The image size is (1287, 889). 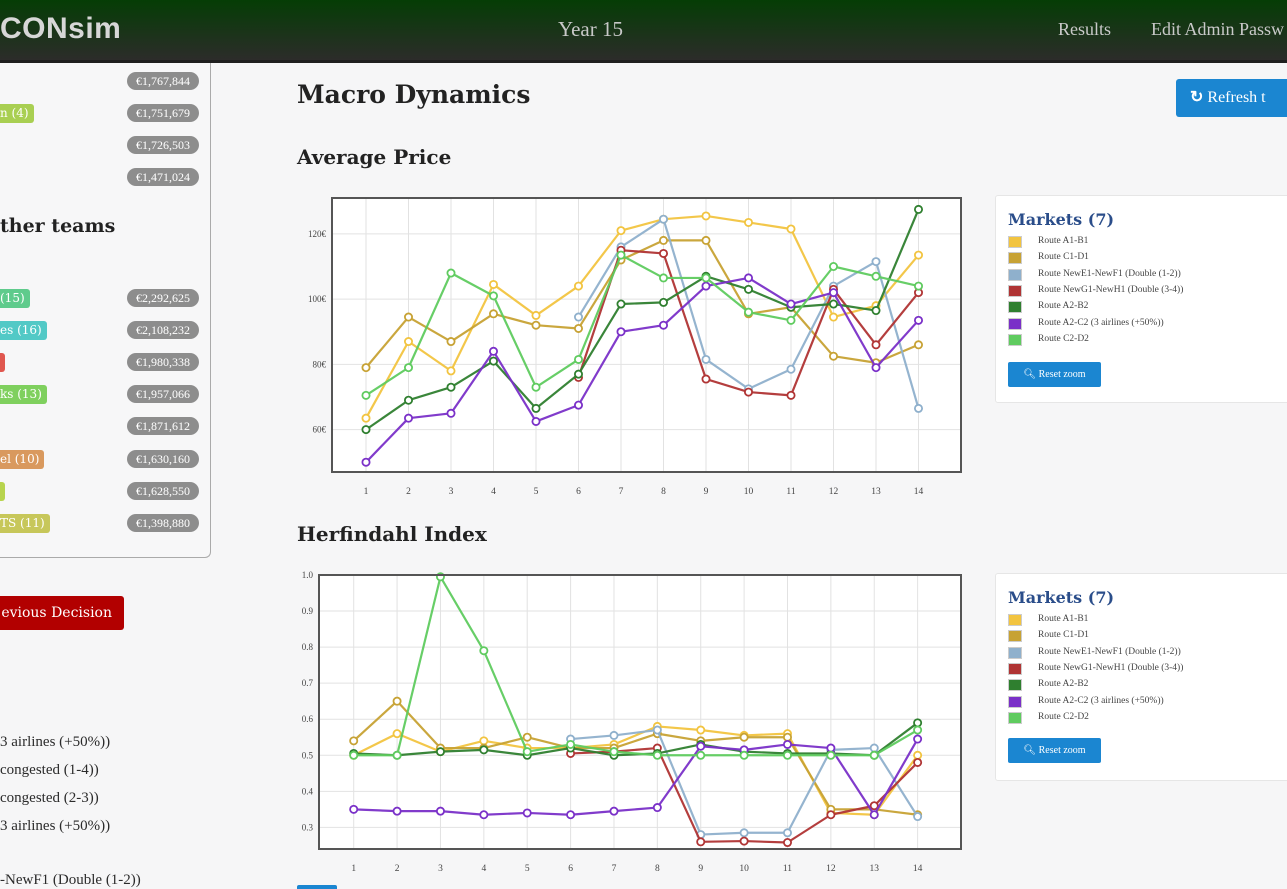 What do you see at coordinates (1147, 340) in the screenshot?
I see `legend-item: Route C2-D2` at bounding box center [1147, 340].